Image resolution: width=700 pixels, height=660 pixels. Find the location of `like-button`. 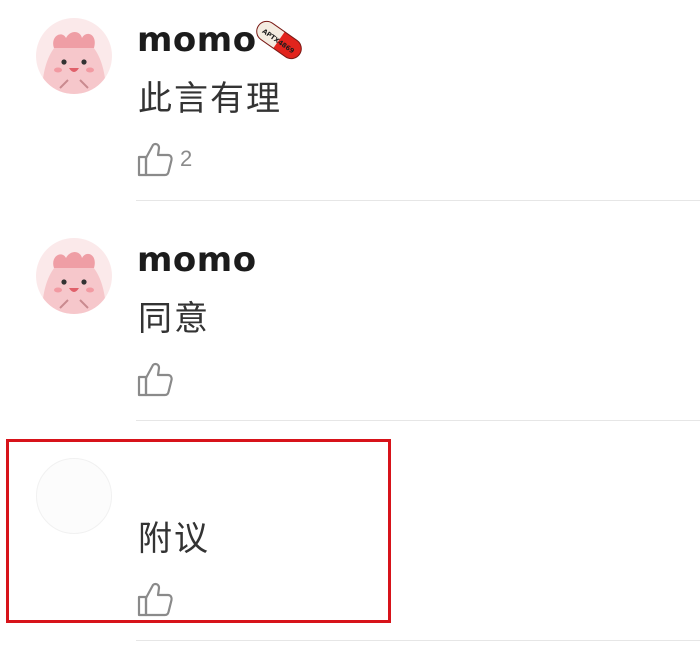

like-button is located at coordinates (158, 379).